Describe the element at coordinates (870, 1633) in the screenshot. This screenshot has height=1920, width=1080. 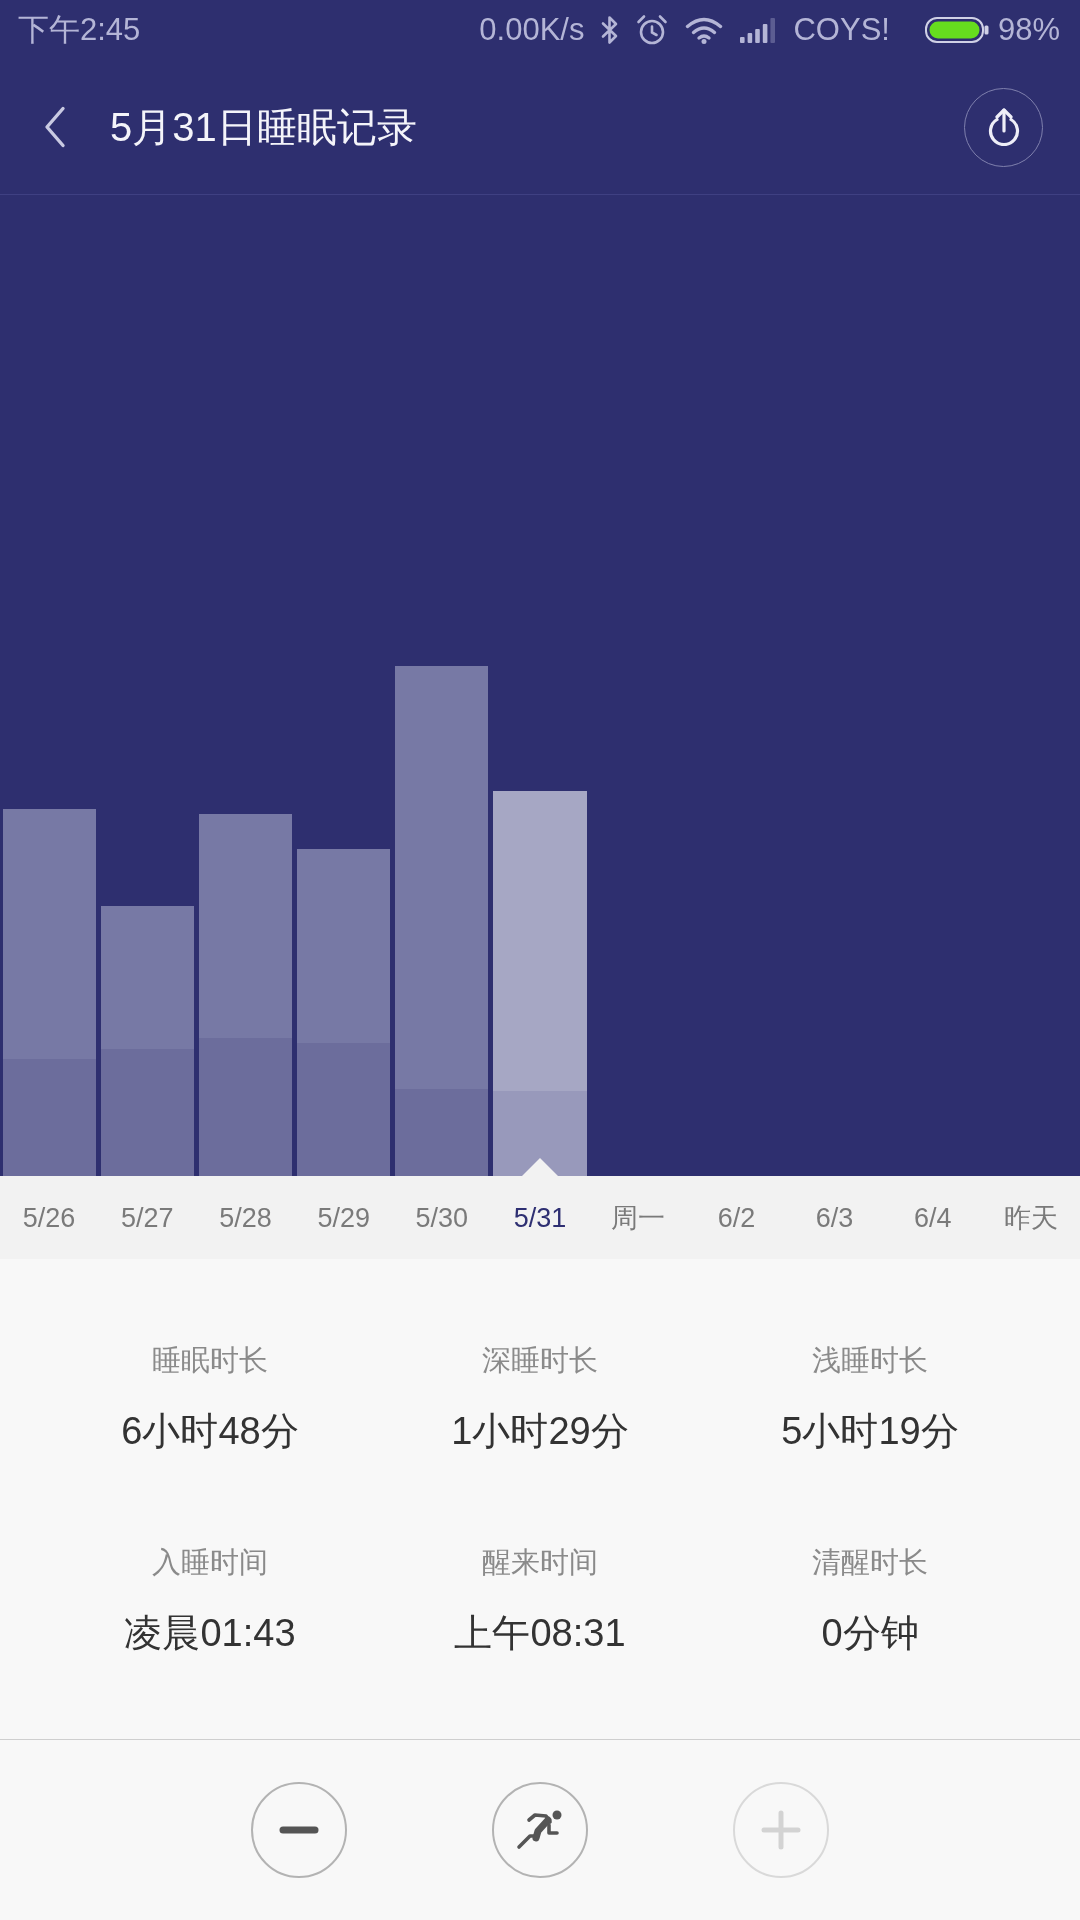
I see `stat-value: 0分钟` at that location.